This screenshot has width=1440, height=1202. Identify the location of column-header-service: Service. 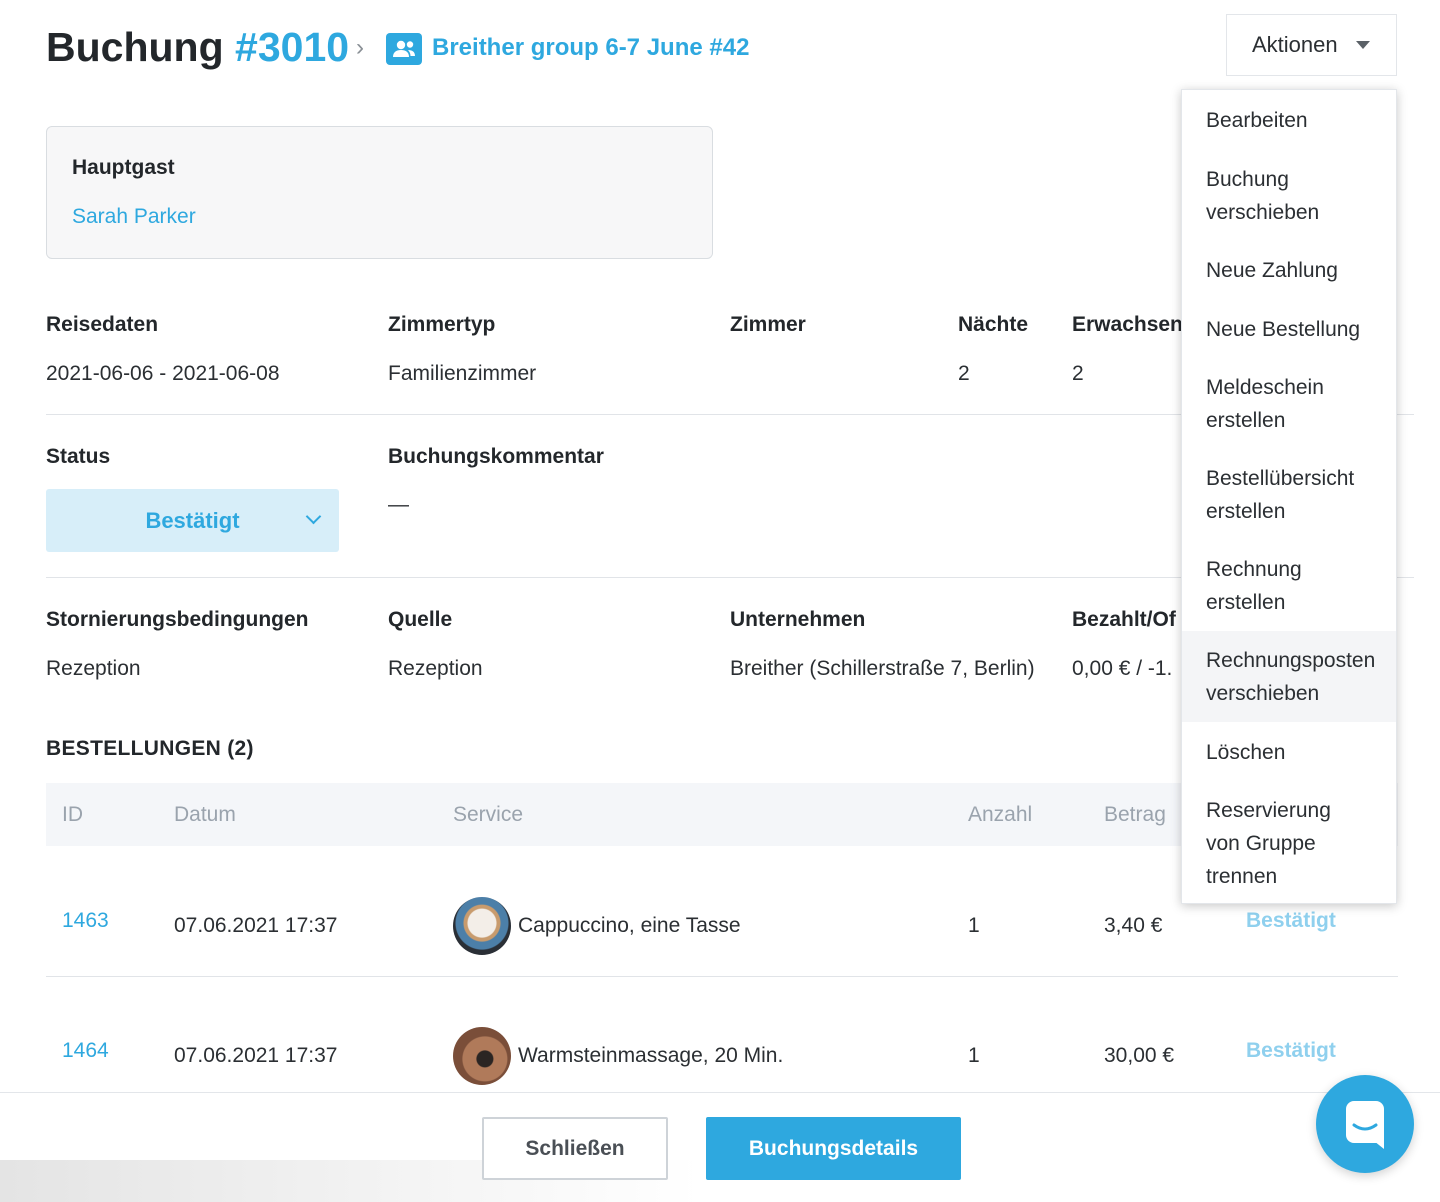
(488, 815).